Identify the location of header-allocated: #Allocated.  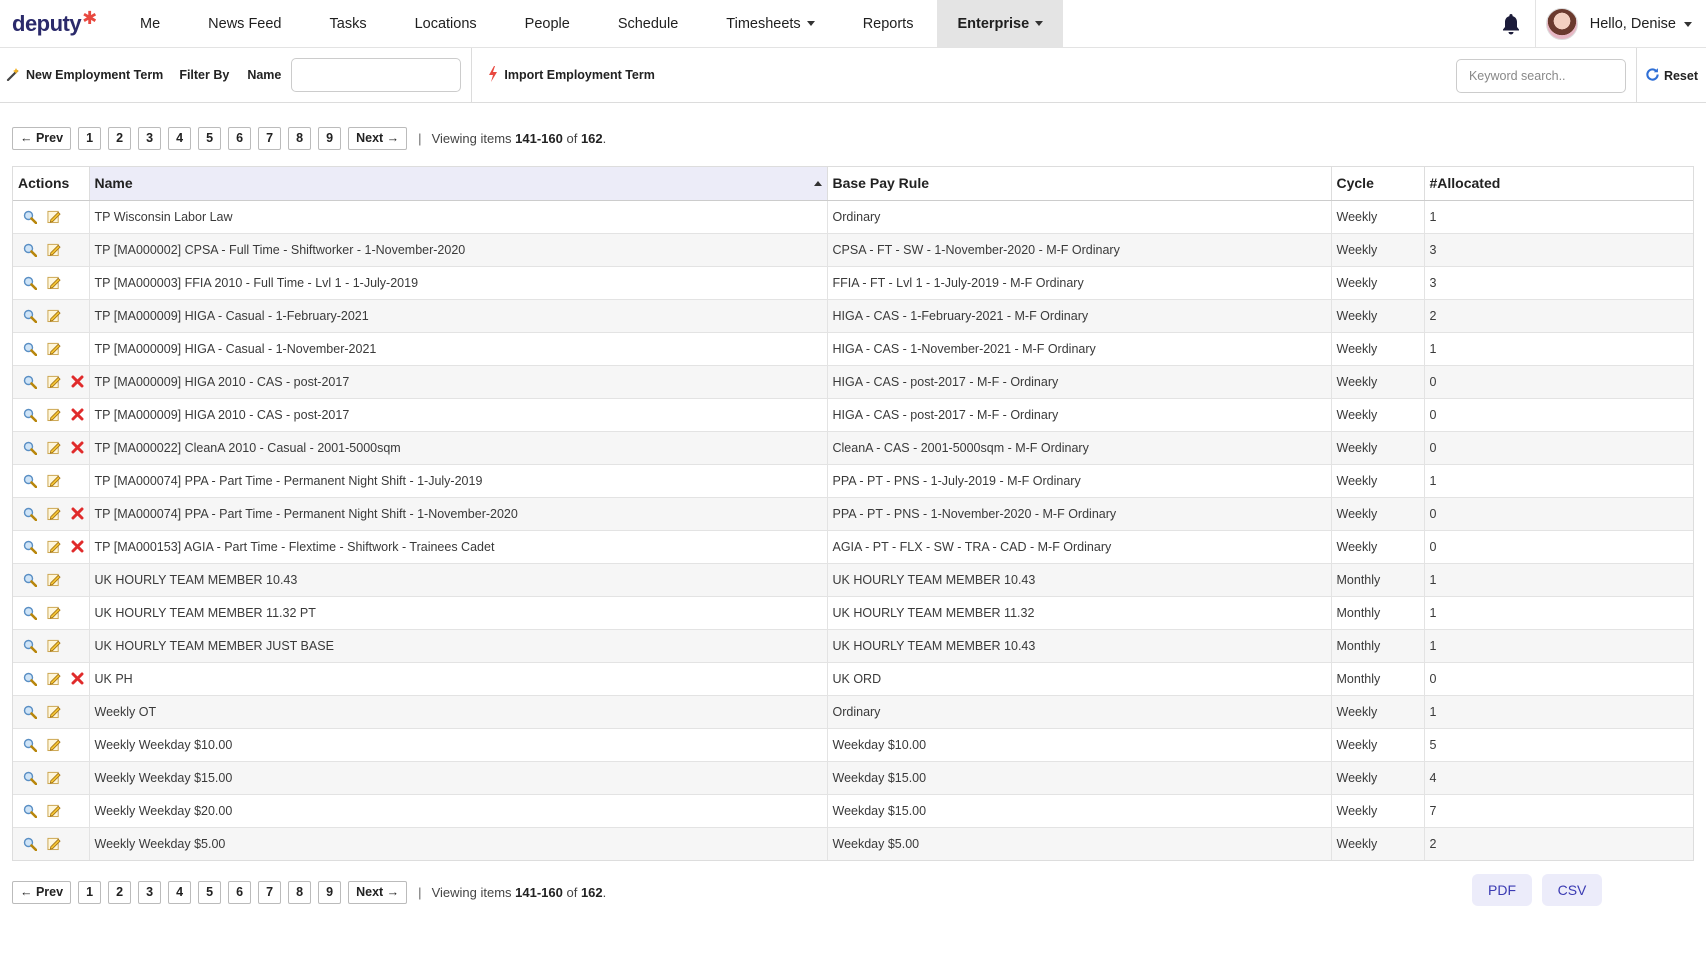
(1558, 184).